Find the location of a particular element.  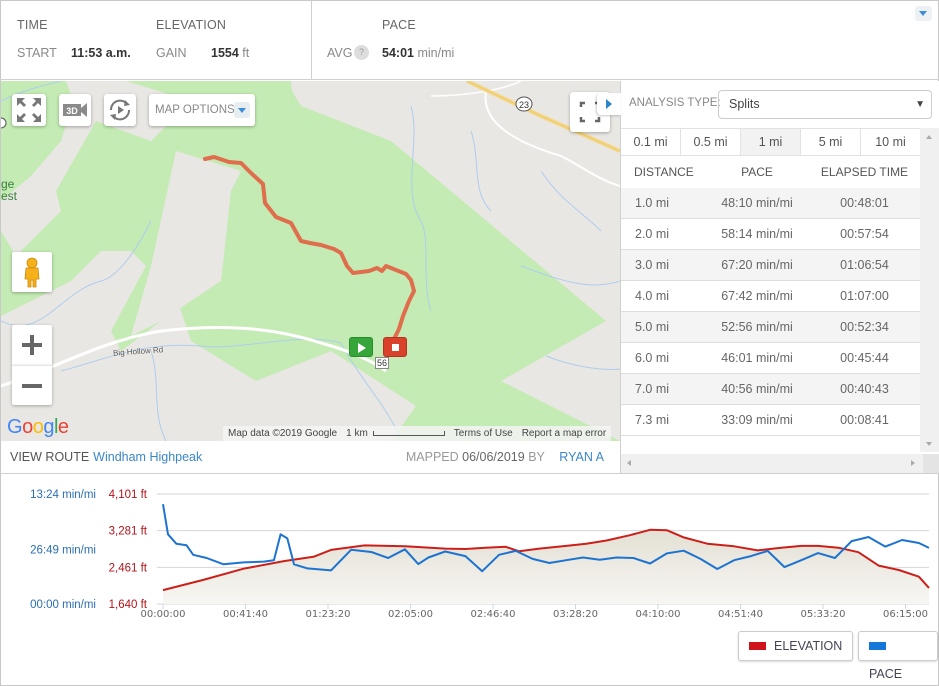

tab-10-mi: 10 mi is located at coordinates (890, 142).